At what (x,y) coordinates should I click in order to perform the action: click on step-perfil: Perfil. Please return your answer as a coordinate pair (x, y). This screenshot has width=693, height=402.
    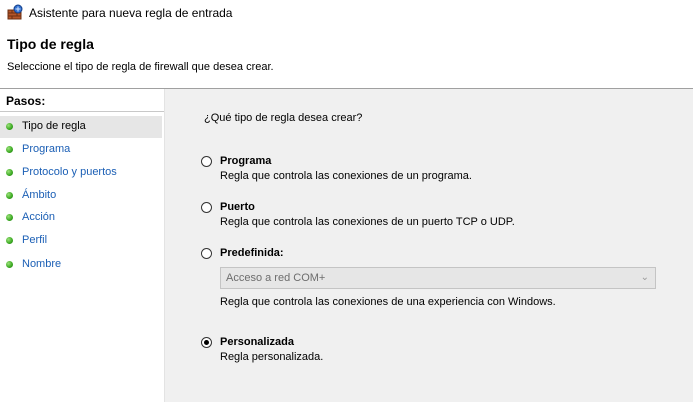
    Looking at the image, I should click on (81, 241).